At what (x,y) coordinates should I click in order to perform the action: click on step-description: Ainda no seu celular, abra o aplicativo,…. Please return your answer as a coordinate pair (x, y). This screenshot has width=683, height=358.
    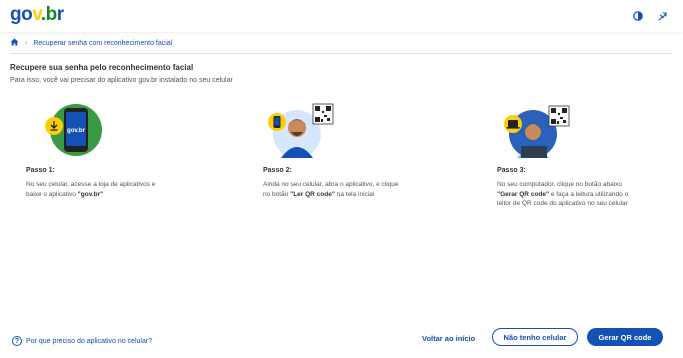
    Looking at the image, I should click on (331, 189).